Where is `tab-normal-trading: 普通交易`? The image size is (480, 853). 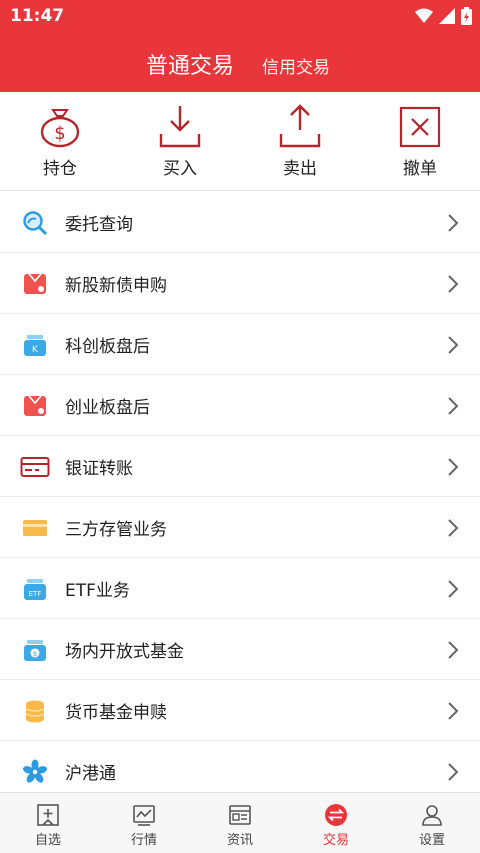
tab-normal-trading: 普通交易 is located at coordinates (190, 64).